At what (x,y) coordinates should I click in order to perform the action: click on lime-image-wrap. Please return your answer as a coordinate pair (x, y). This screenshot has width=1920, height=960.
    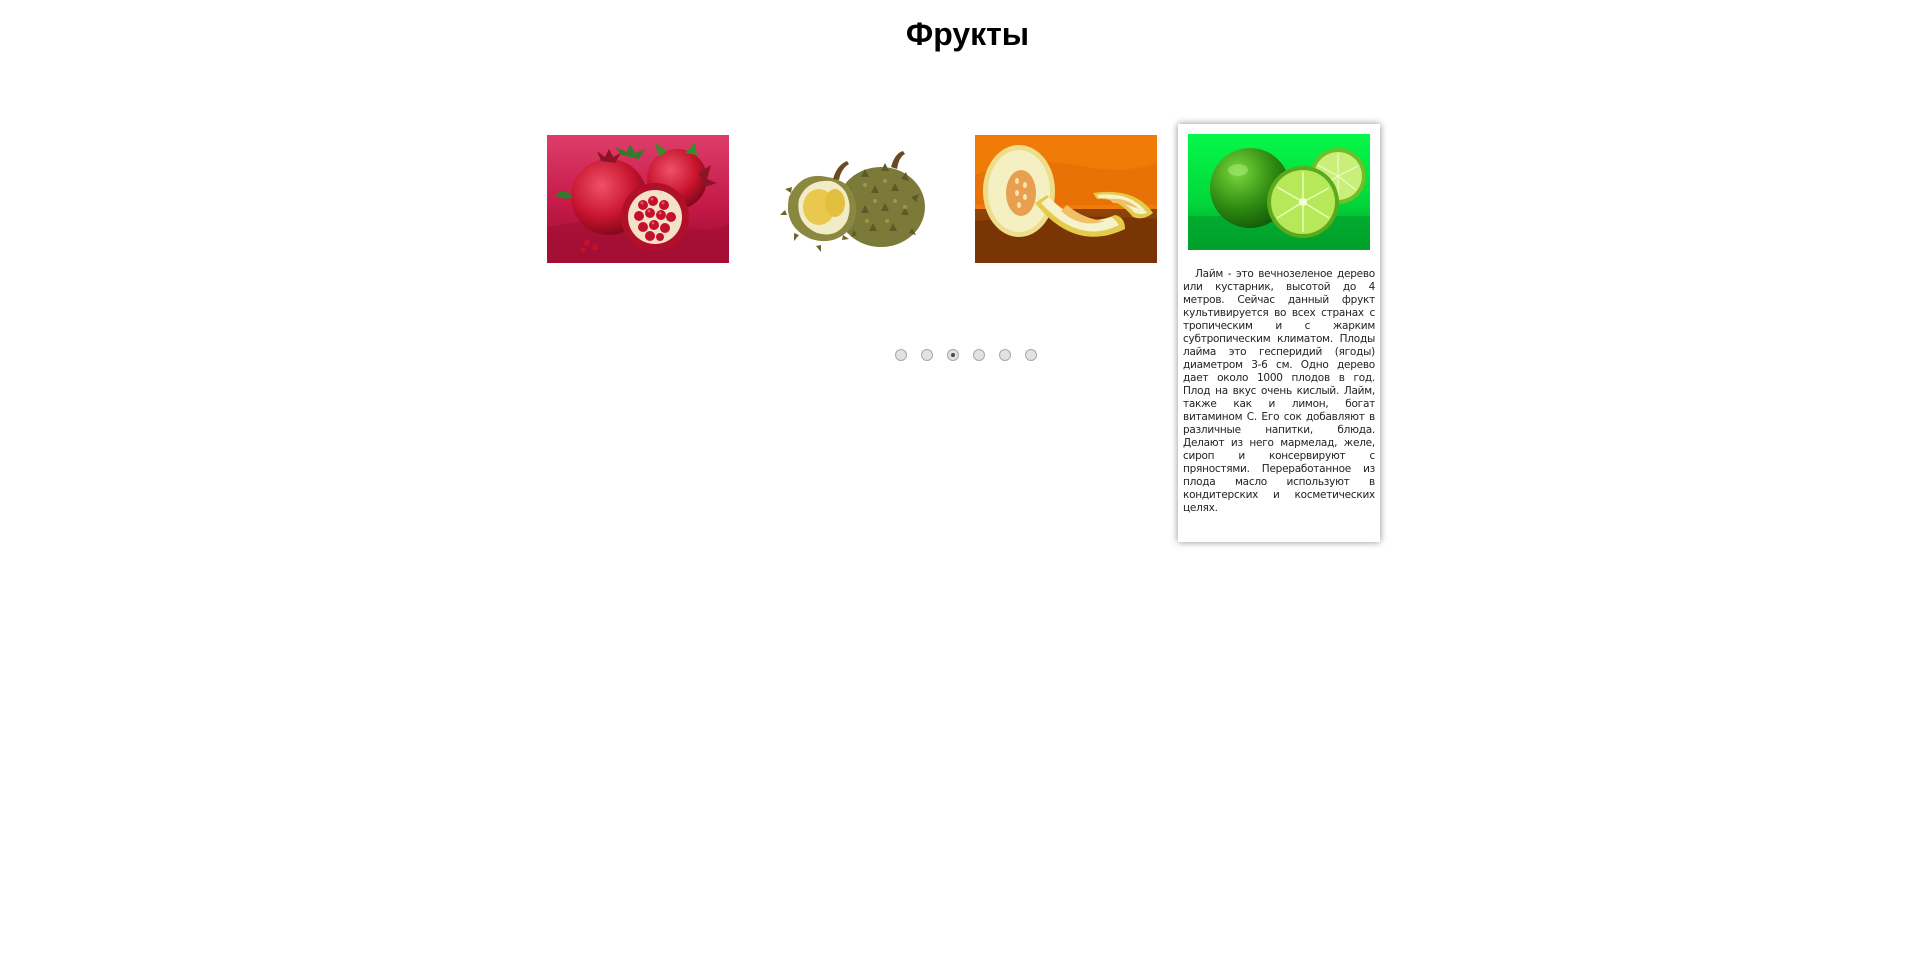
    Looking at the image, I should click on (1279, 192).